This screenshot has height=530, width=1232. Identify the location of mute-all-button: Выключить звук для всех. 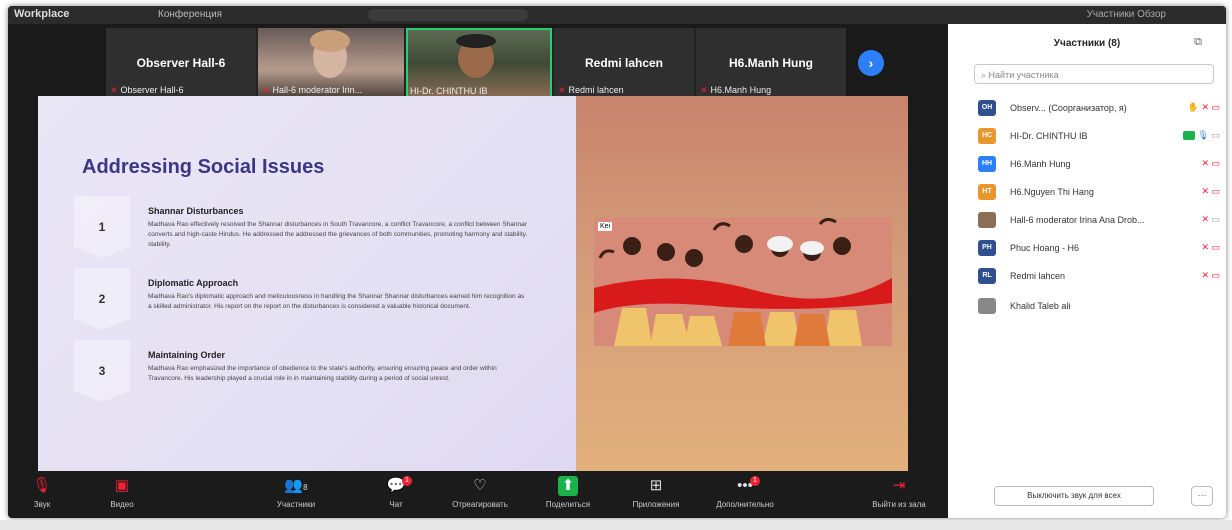
(1074, 496).